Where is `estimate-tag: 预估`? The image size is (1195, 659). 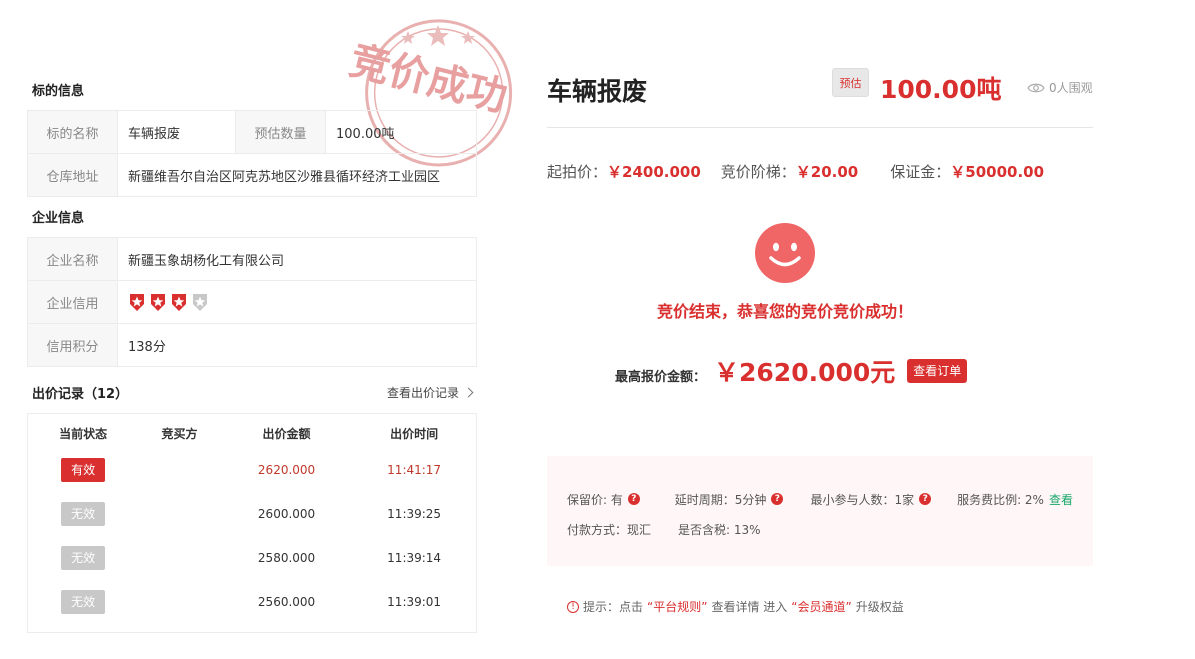 estimate-tag: 预估 is located at coordinates (850, 82).